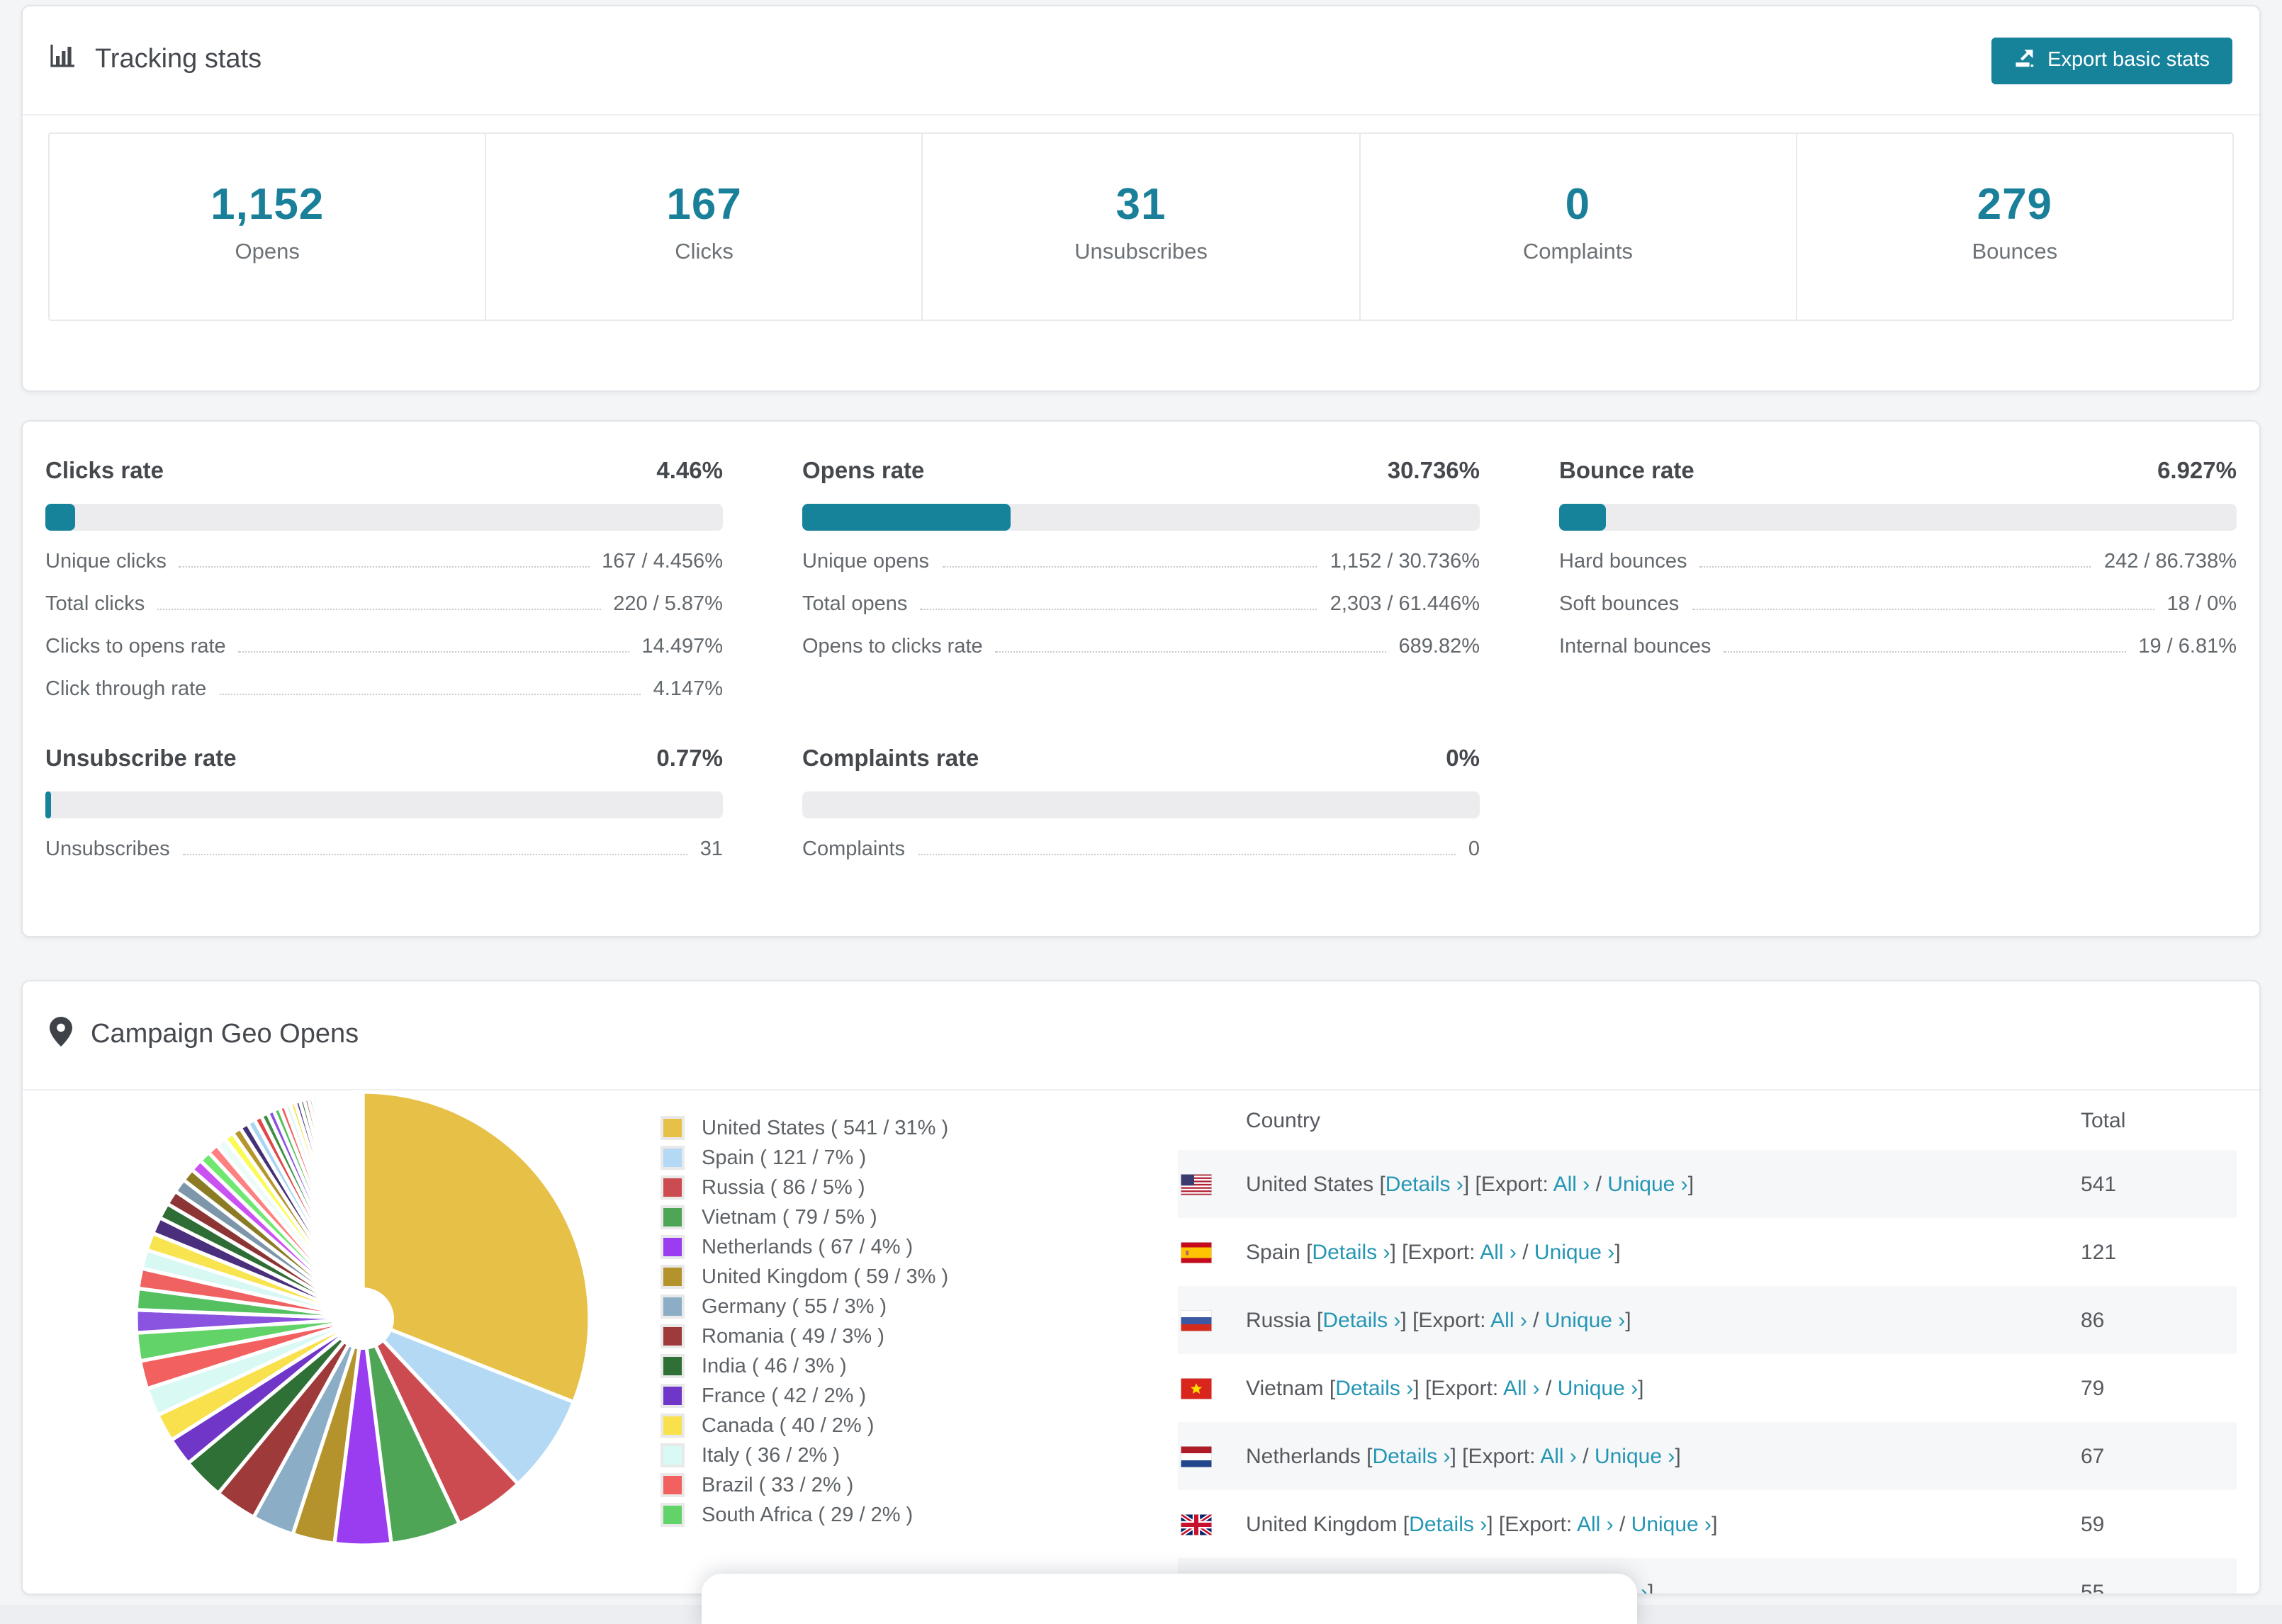 The height and width of the screenshot is (1624, 2282). I want to click on bracket-end: ], so click(1651, 1587).